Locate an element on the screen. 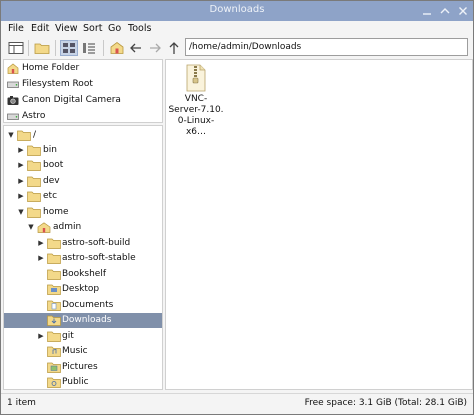 This screenshot has width=474, height=415. tree-item-documents: Documents is located at coordinates (83, 305).